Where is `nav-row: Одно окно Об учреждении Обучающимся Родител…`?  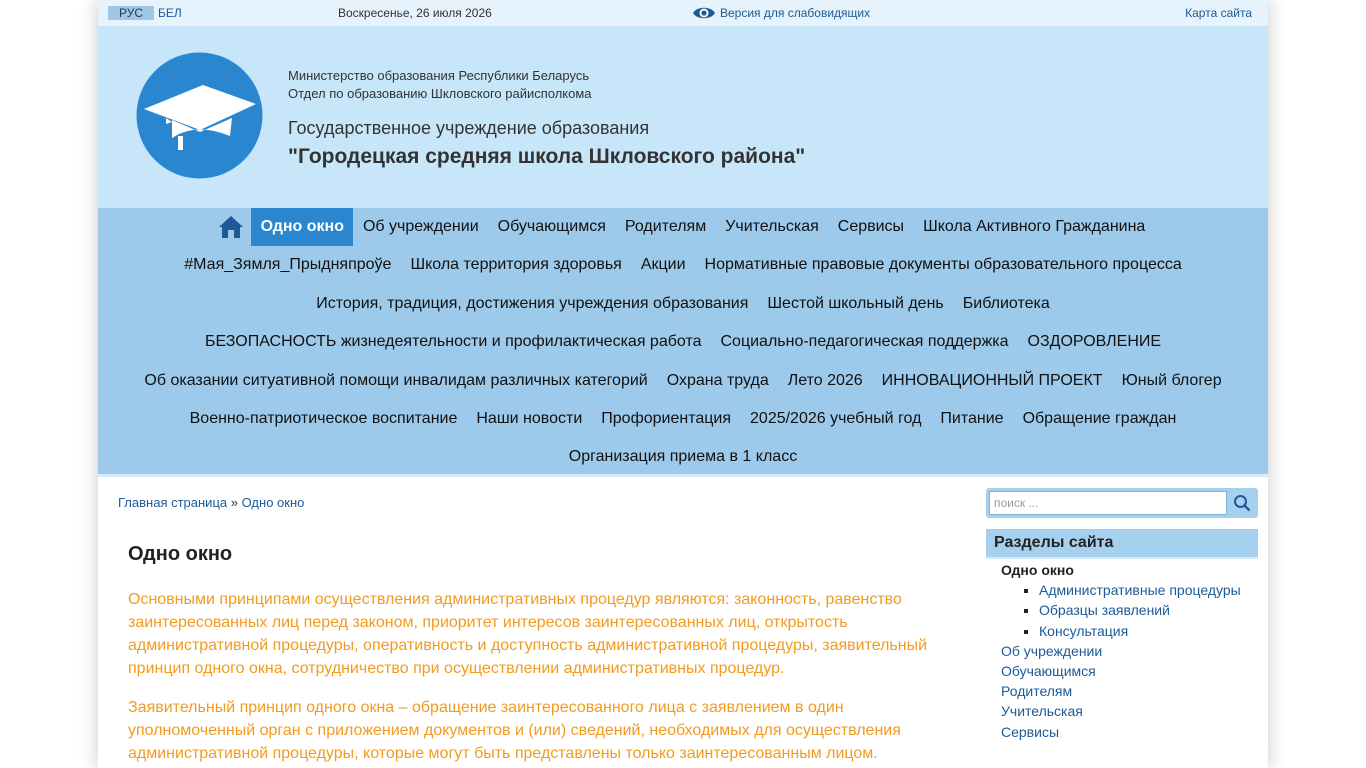
nav-row: Одно окно Об учреждении Обучающимся Родител… is located at coordinates (683, 227).